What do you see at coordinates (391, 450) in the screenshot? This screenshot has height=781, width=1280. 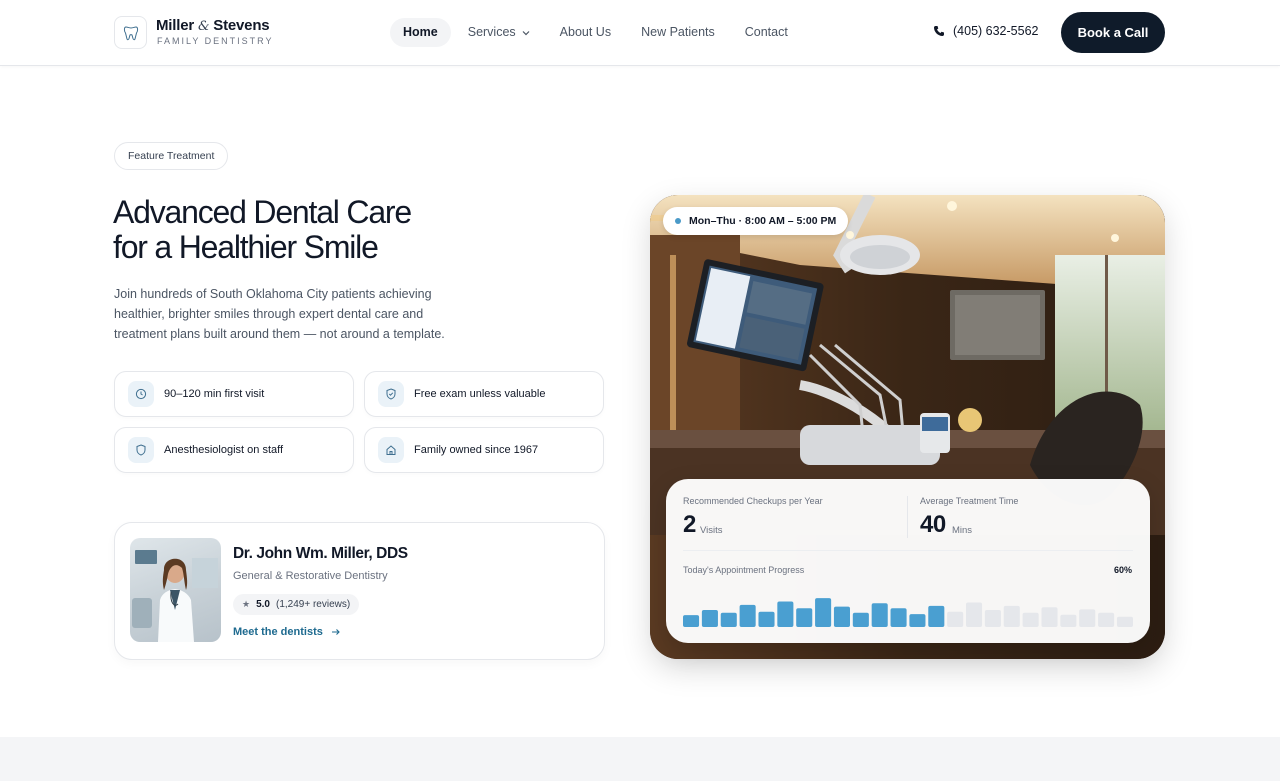 I see `home-icon` at bounding box center [391, 450].